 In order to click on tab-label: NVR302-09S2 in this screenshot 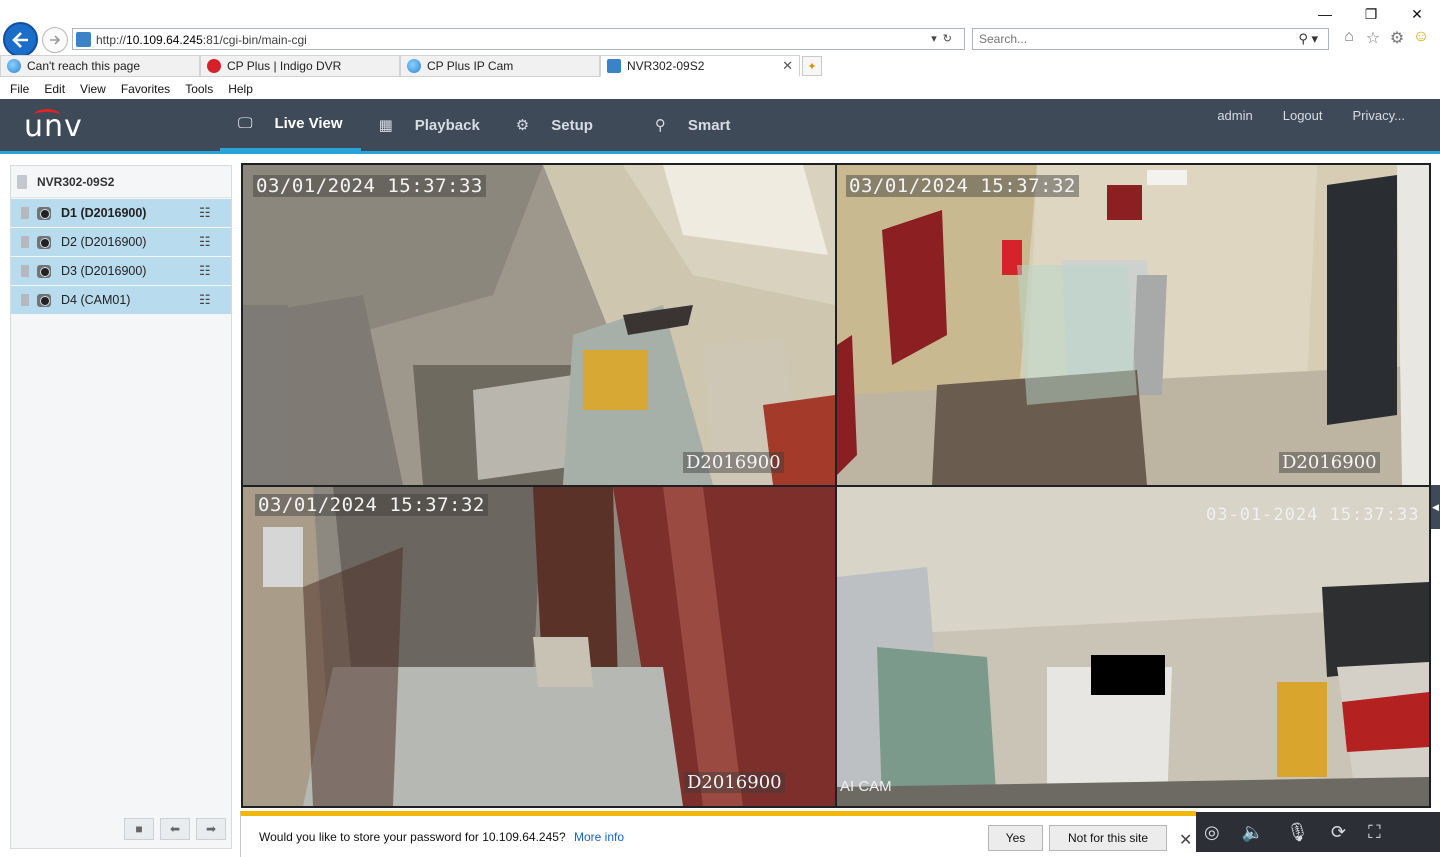, I will do `click(666, 66)`.